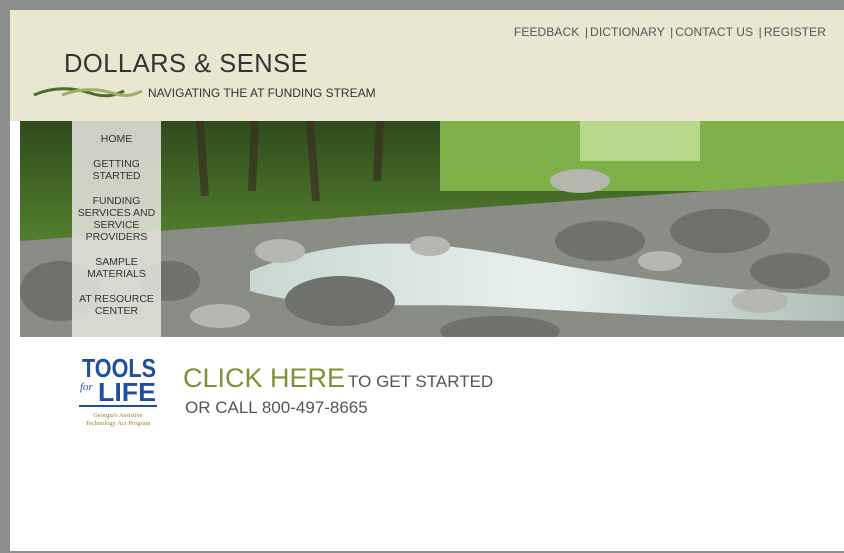 The height and width of the screenshot is (553, 844). I want to click on cta-rest-text: TO GET STARTED, so click(421, 381).